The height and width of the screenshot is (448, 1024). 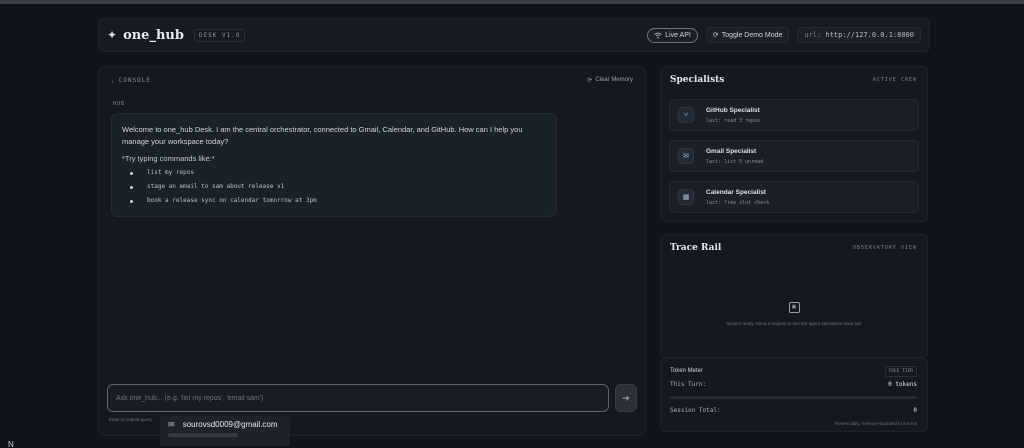 What do you see at coordinates (678, 35) in the screenshot?
I see `live-api-label: Live API` at bounding box center [678, 35].